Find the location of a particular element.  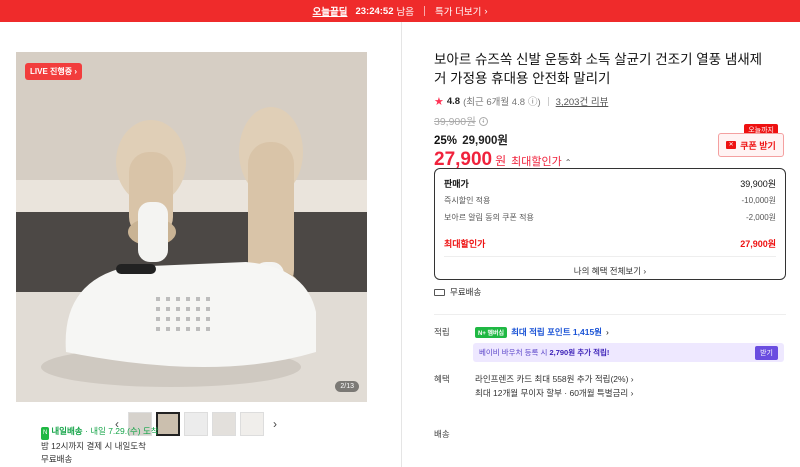

deal-timer-suffix: 남음 is located at coordinates (405, 12).